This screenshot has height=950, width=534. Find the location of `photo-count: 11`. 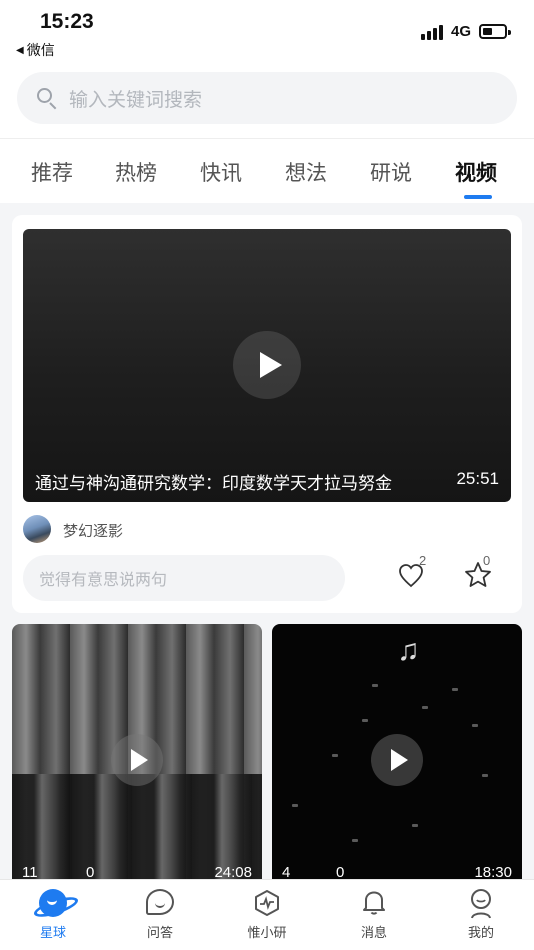

photo-count: 11 is located at coordinates (30, 871).